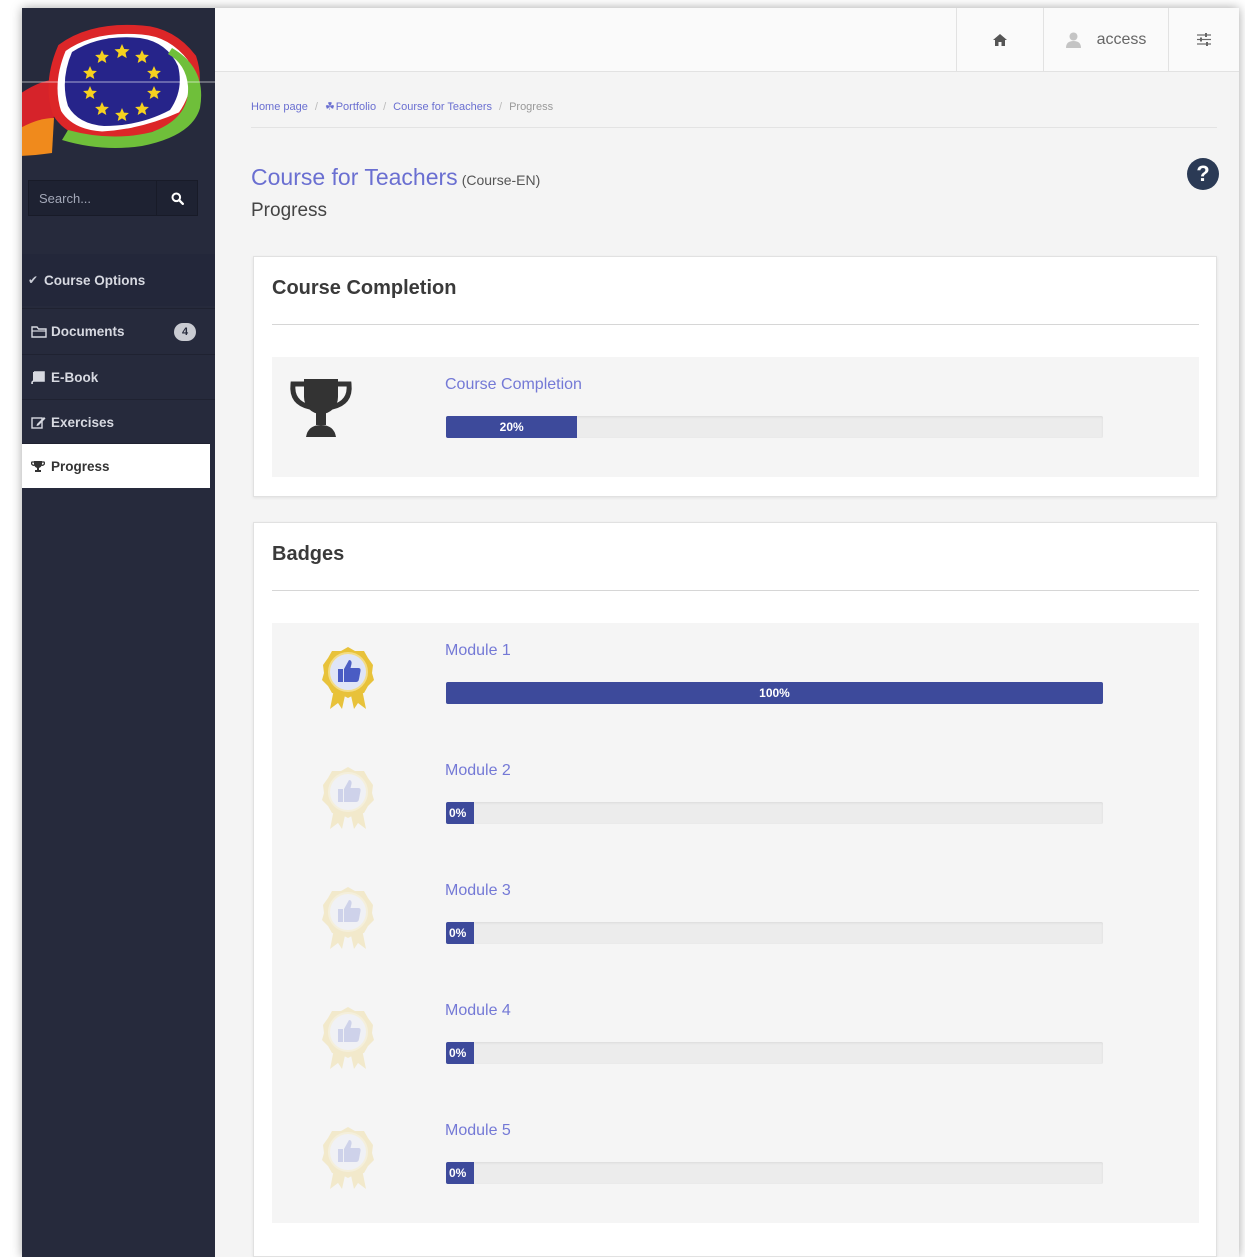 This screenshot has height=1257, width=1245. Describe the element at coordinates (531, 107) in the screenshot. I see `breadcrumb-current: Progress` at that location.